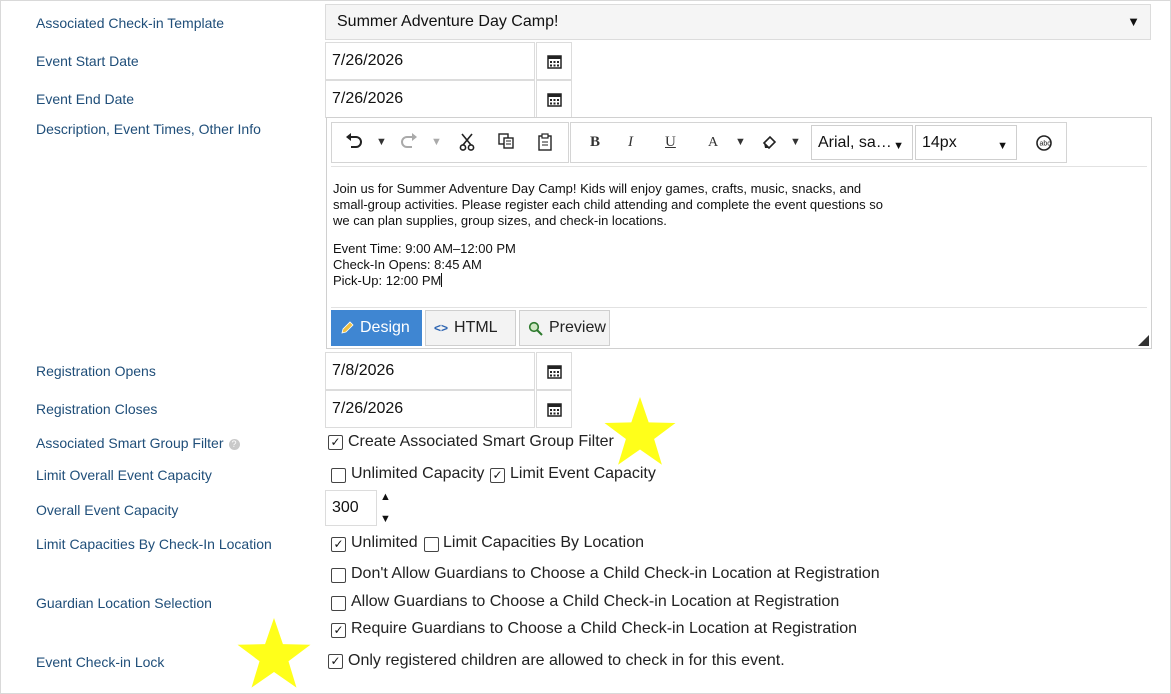  I want to click on highlight-icon, so click(770, 144).